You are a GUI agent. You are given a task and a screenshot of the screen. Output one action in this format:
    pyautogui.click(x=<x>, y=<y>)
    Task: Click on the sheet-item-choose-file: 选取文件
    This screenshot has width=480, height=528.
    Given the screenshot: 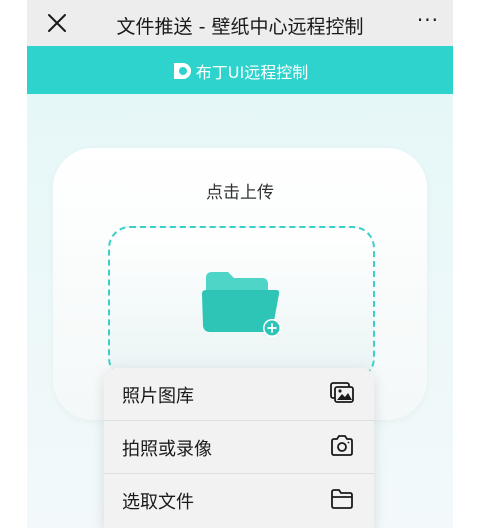 What is the action you would take?
    pyautogui.click(x=239, y=501)
    